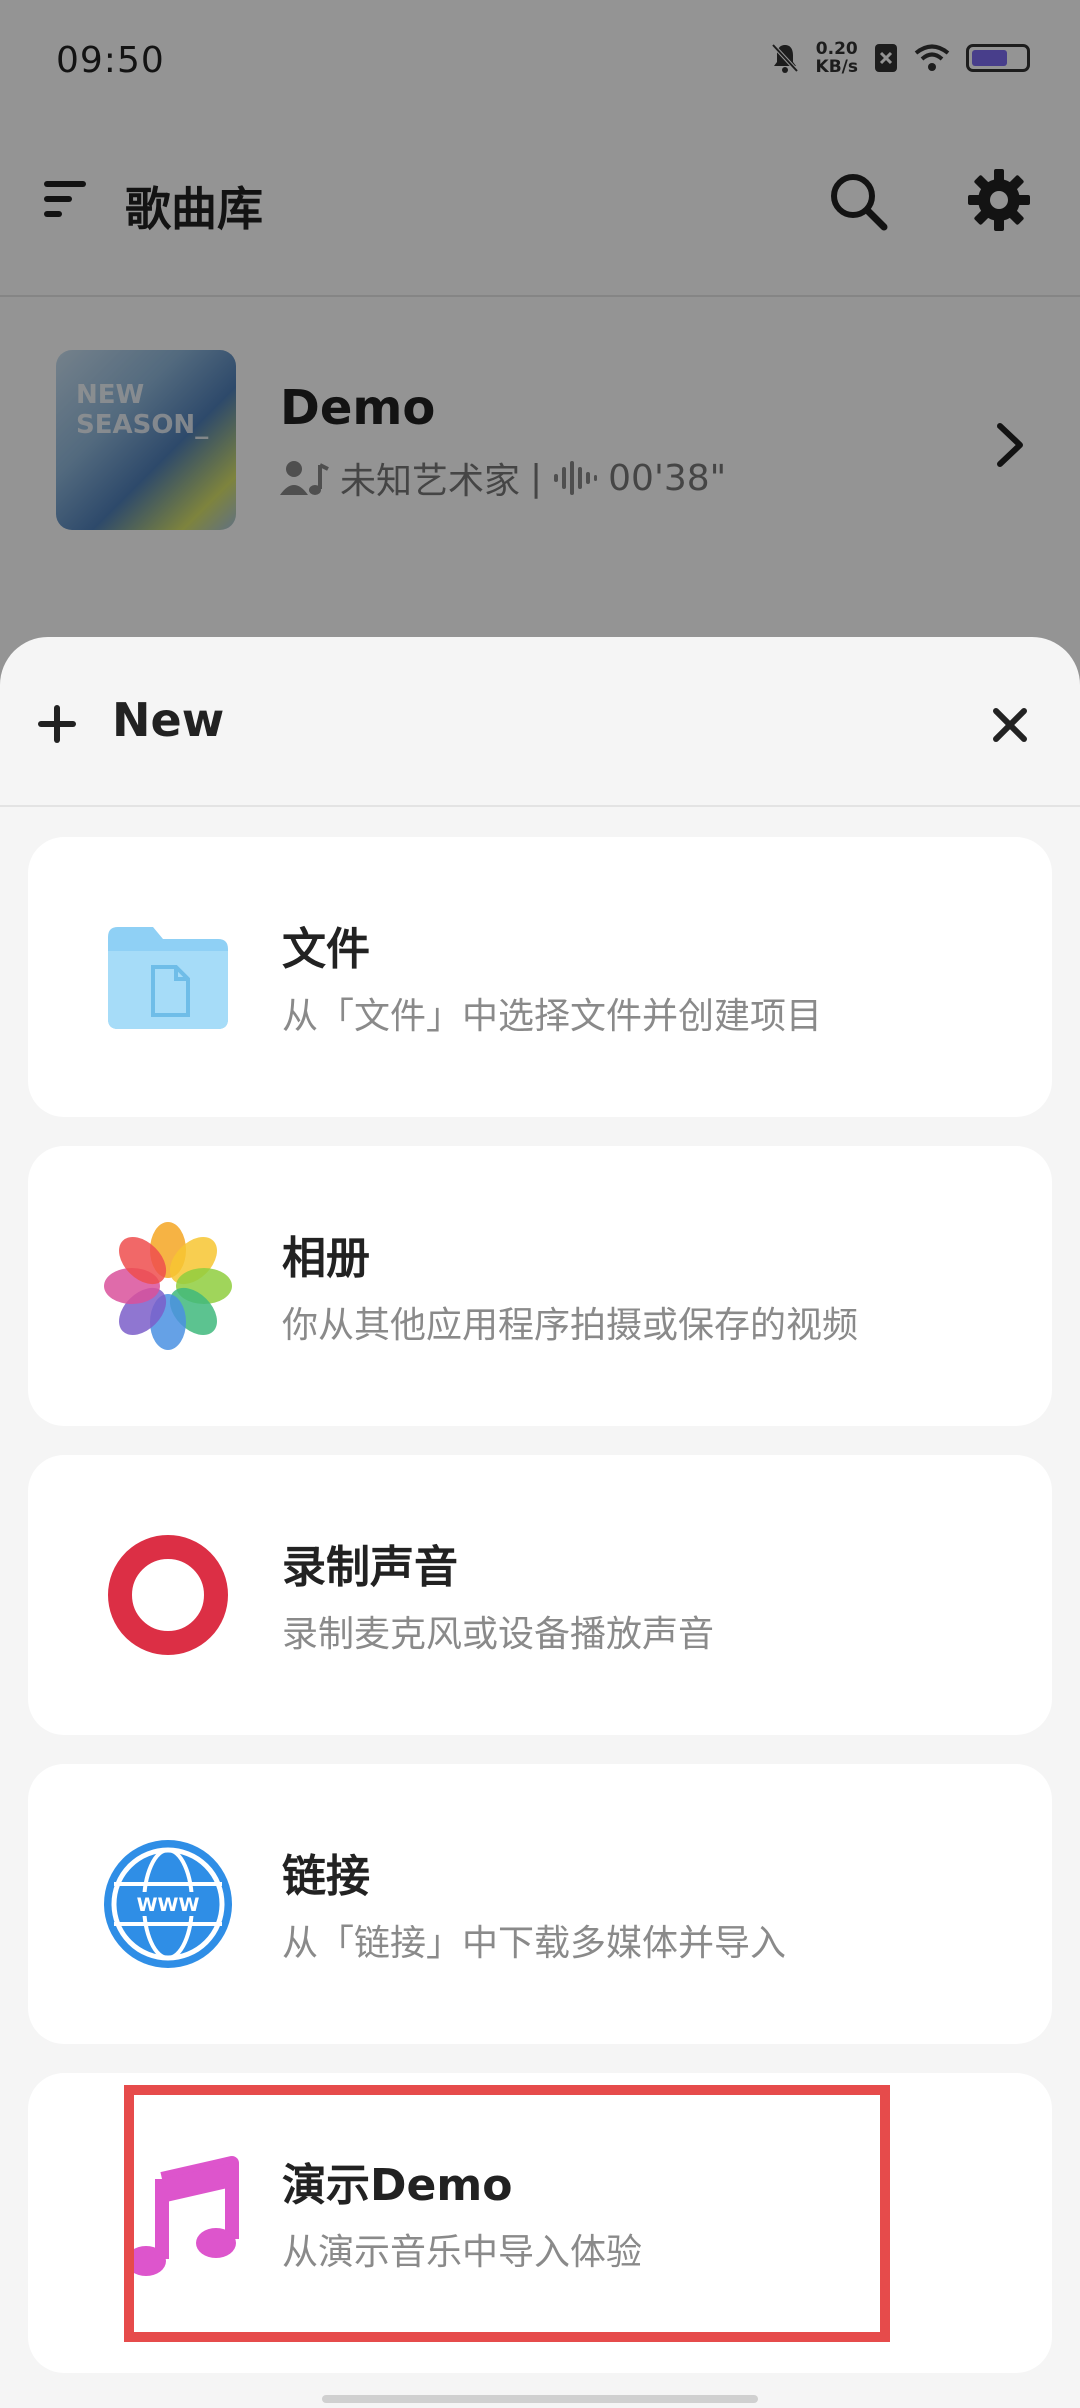  I want to click on option-files-title: 文件, so click(326, 949).